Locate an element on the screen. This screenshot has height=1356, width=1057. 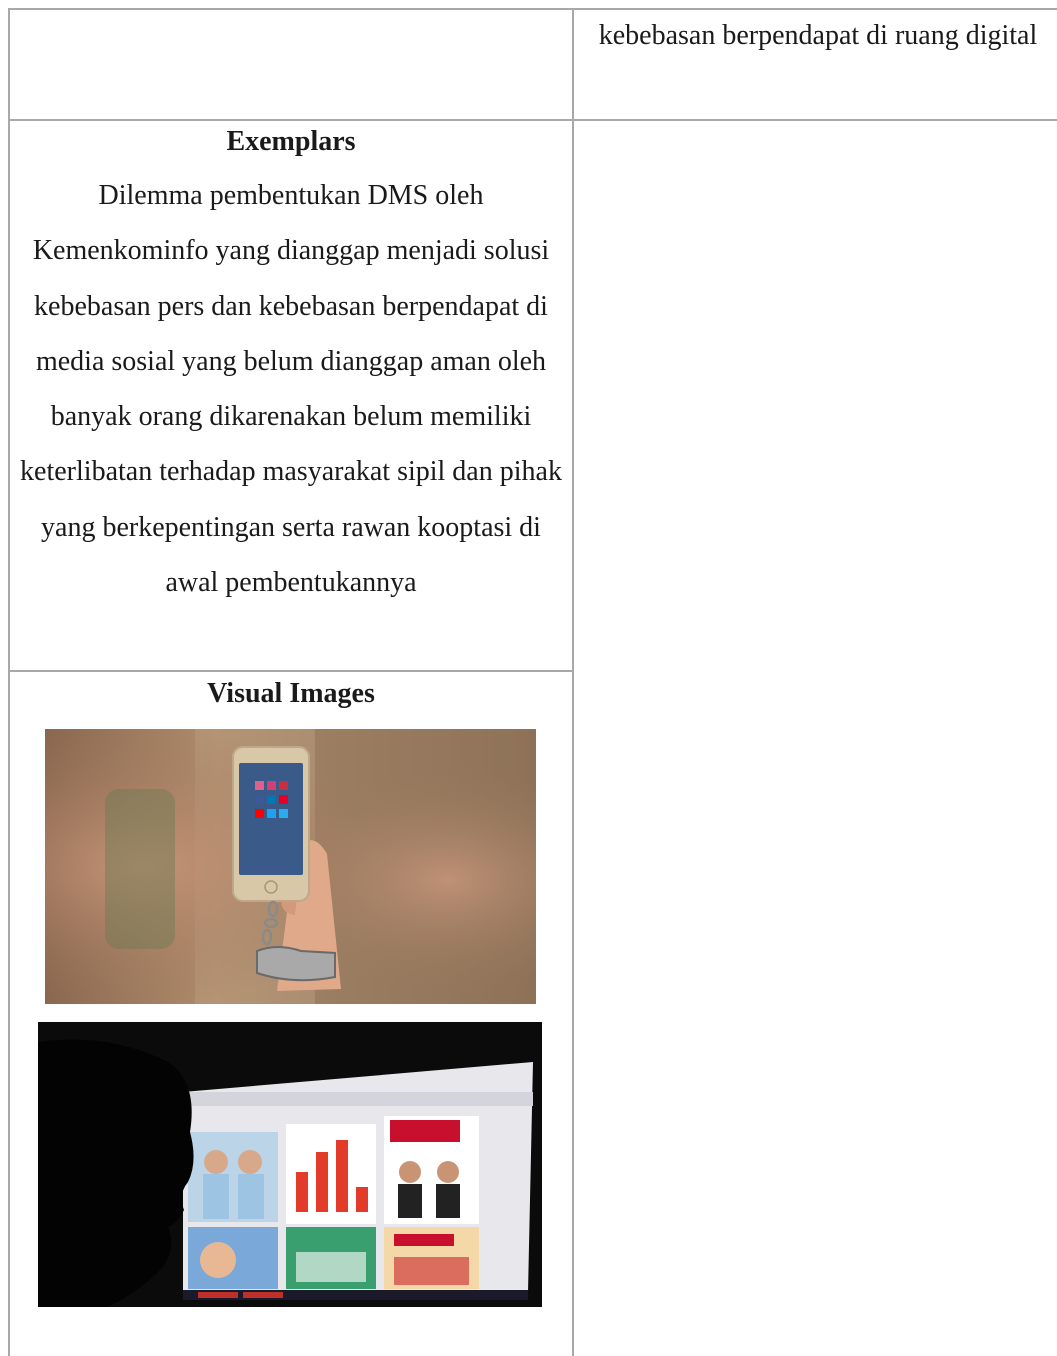
table-column-divider is located at coordinates (573, 682).